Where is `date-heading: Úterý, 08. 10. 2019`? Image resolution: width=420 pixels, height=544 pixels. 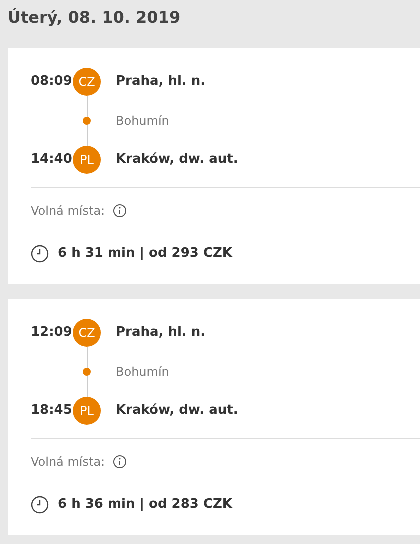 date-heading: Úterý, 08. 10. 2019 is located at coordinates (94, 18).